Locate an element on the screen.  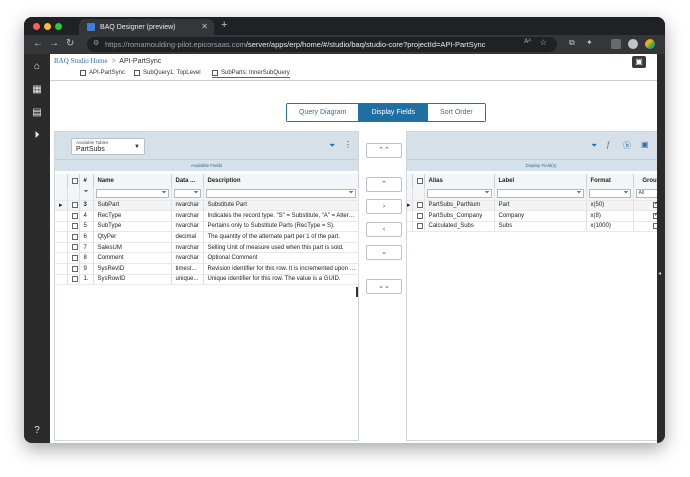
sort-order-button: Sort Order is located at coordinates (456, 112).